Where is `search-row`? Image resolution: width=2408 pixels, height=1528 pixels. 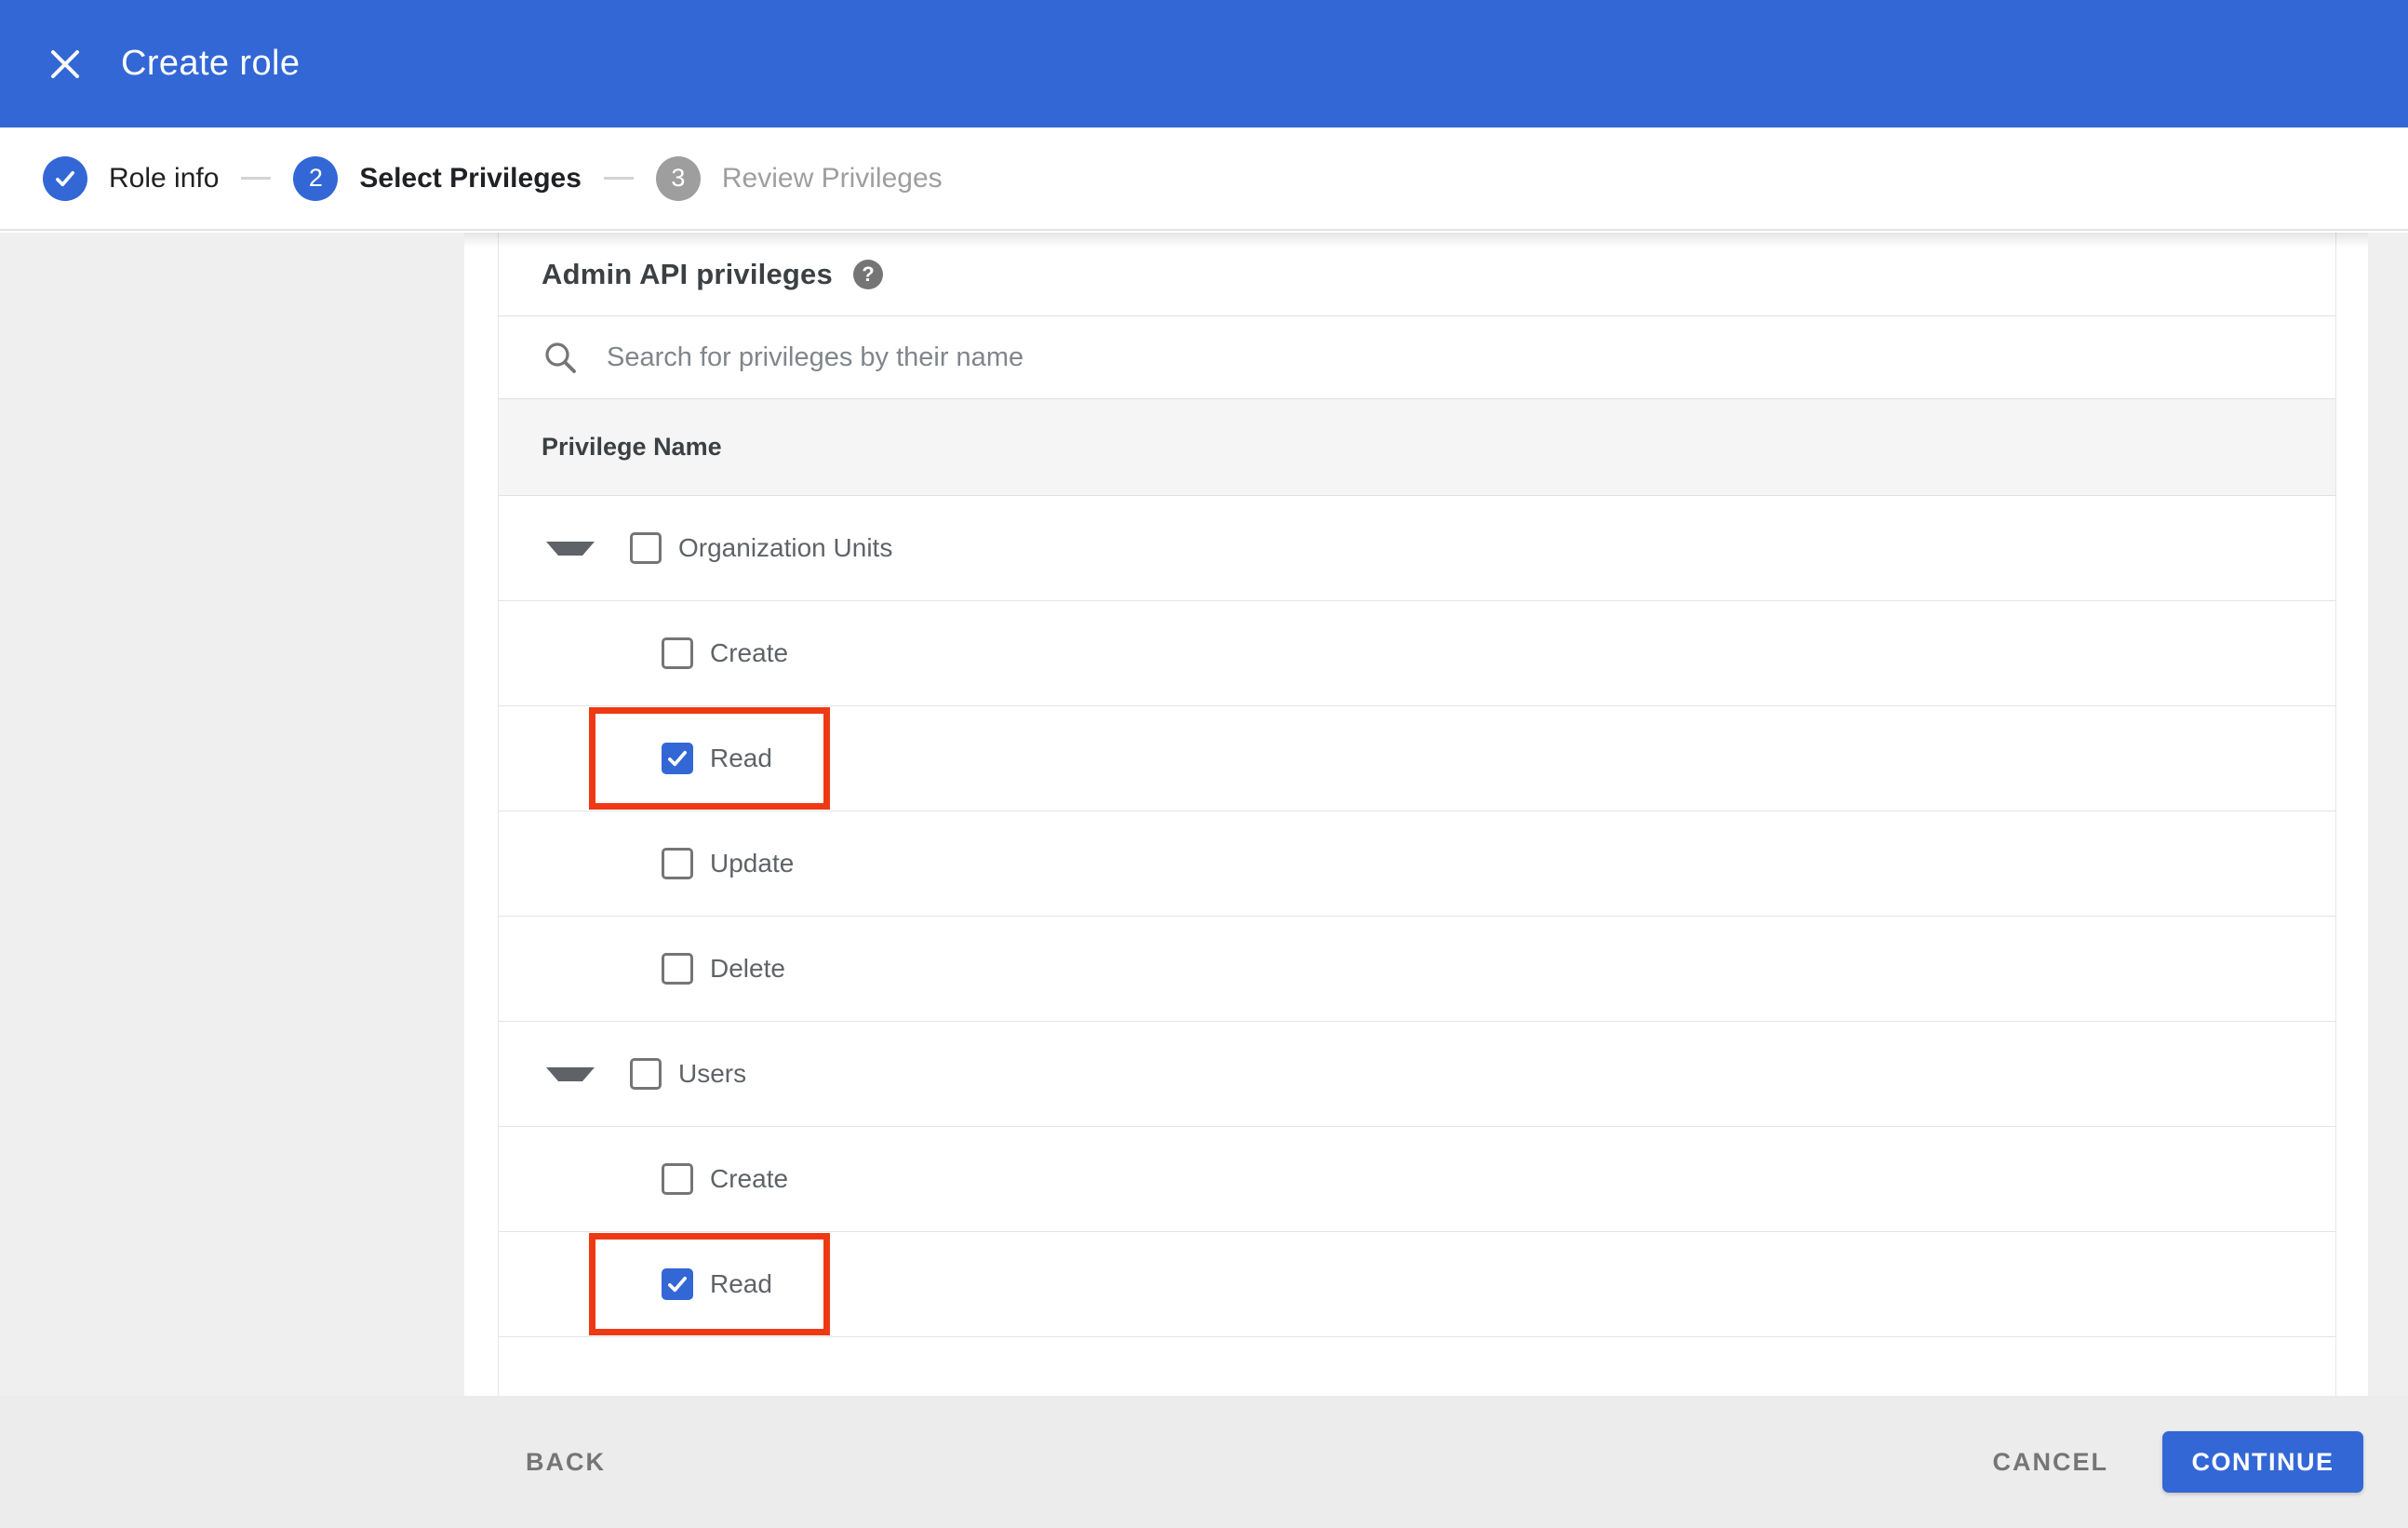 search-row is located at coordinates (1417, 358).